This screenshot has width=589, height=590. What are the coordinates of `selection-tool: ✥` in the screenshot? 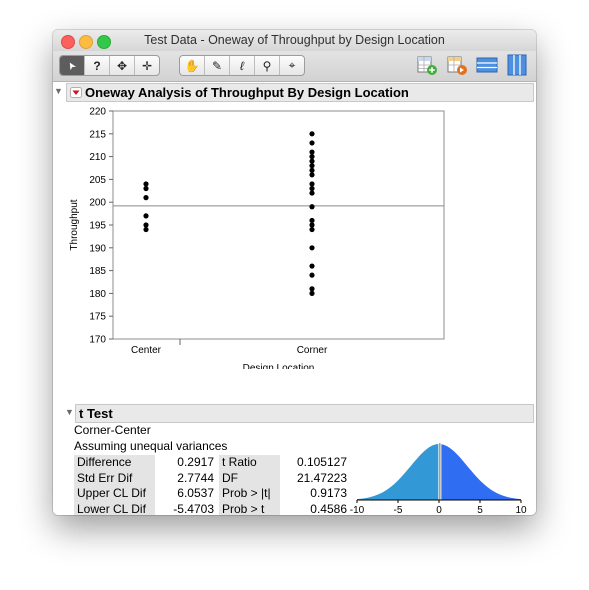 It's located at (122, 65).